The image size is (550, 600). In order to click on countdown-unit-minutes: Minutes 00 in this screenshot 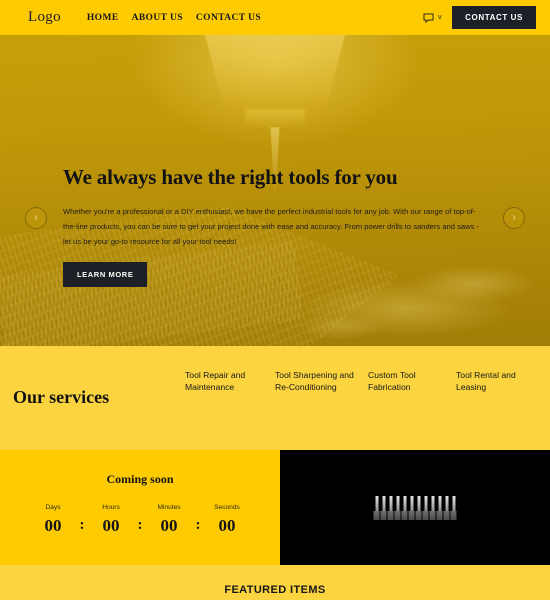, I will do `click(169, 519)`.